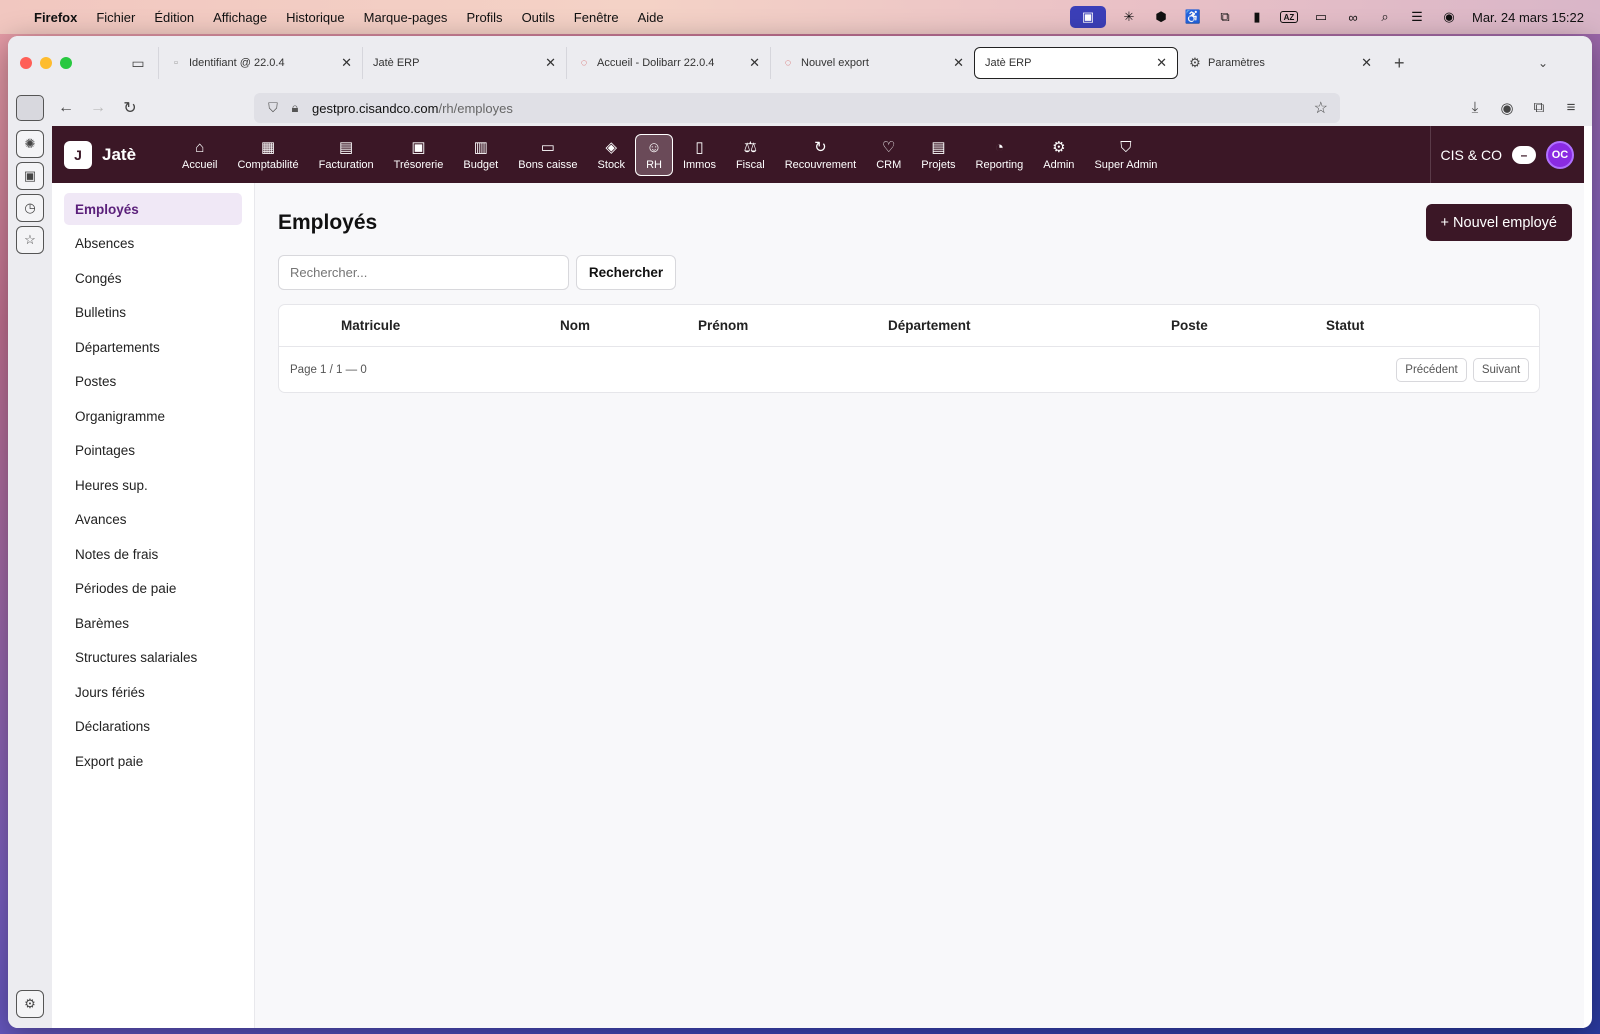 The width and height of the screenshot is (1600, 1034). What do you see at coordinates (174, 17) in the screenshot?
I see `menu-edition: Édition` at bounding box center [174, 17].